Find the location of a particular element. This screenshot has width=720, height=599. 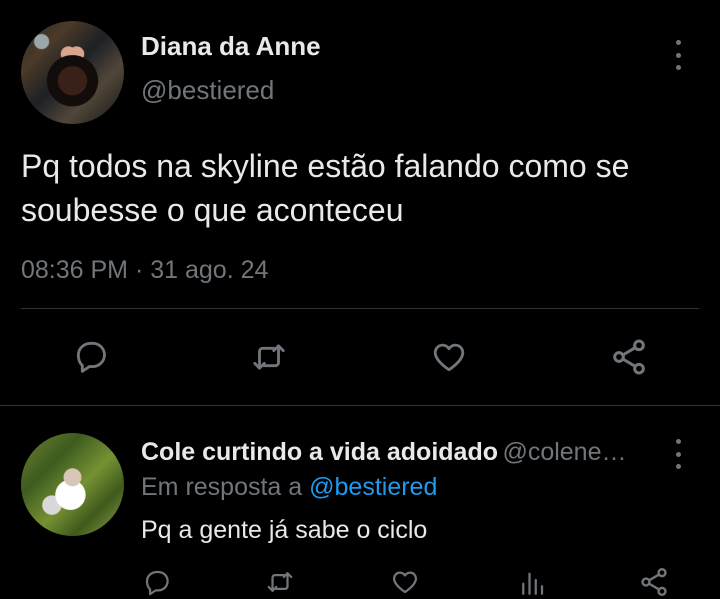

reply-reply-icon is located at coordinates (157, 582).